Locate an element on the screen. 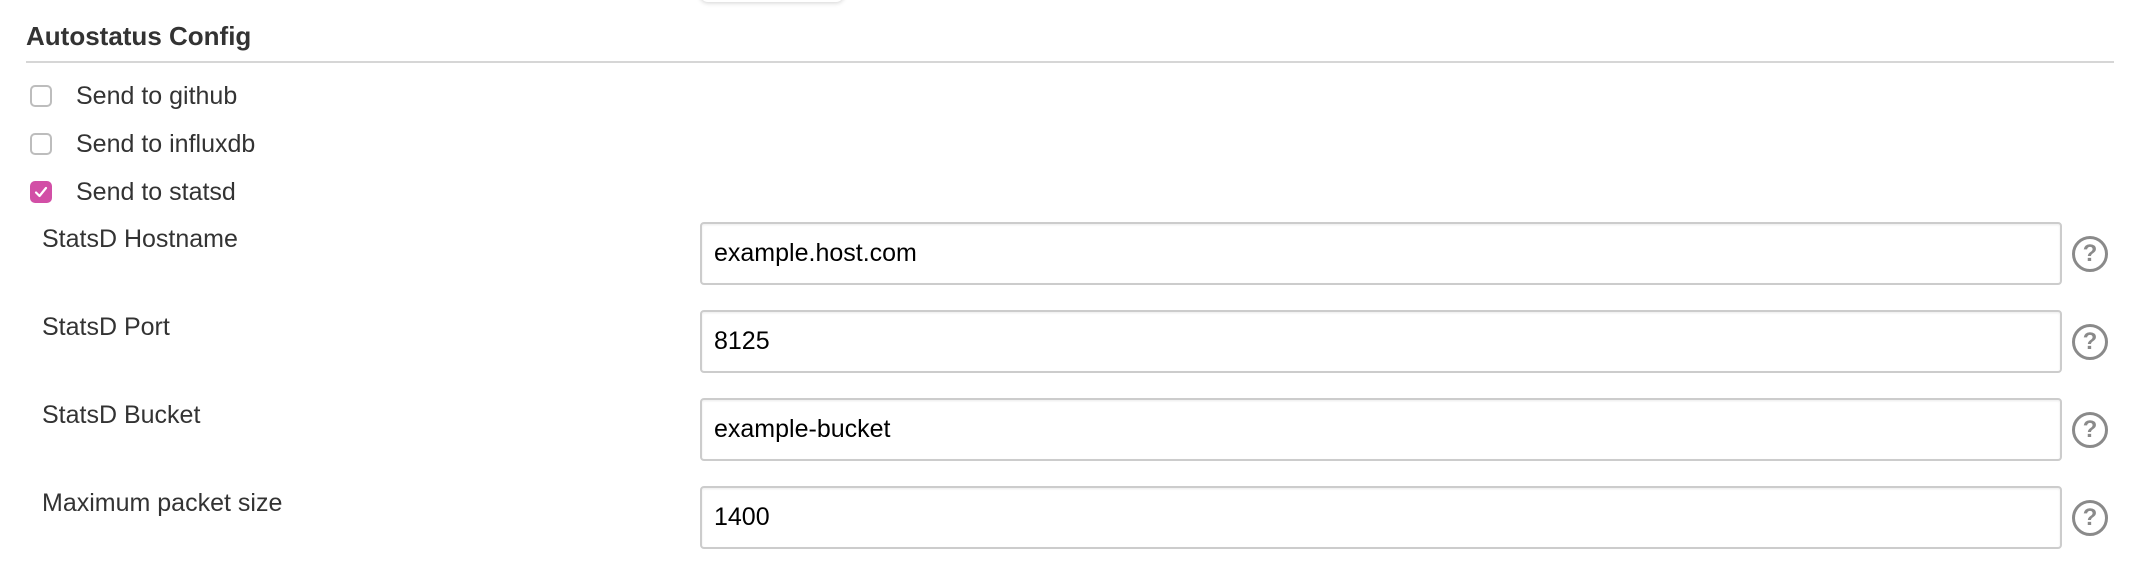  send-to-github-checkbox is located at coordinates (41, 96).